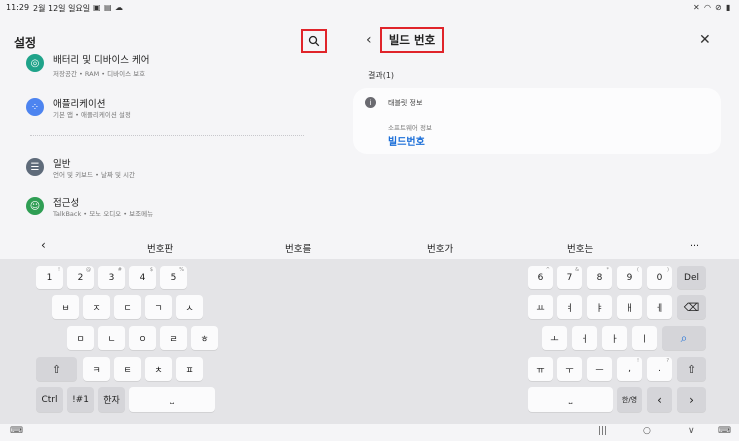  What do you see at coordinates (369, 432) in the screenshot?
I see `navigation-bar: ⌨ ||| ○ ∨ ⌨` at bounding box center [369, 432].